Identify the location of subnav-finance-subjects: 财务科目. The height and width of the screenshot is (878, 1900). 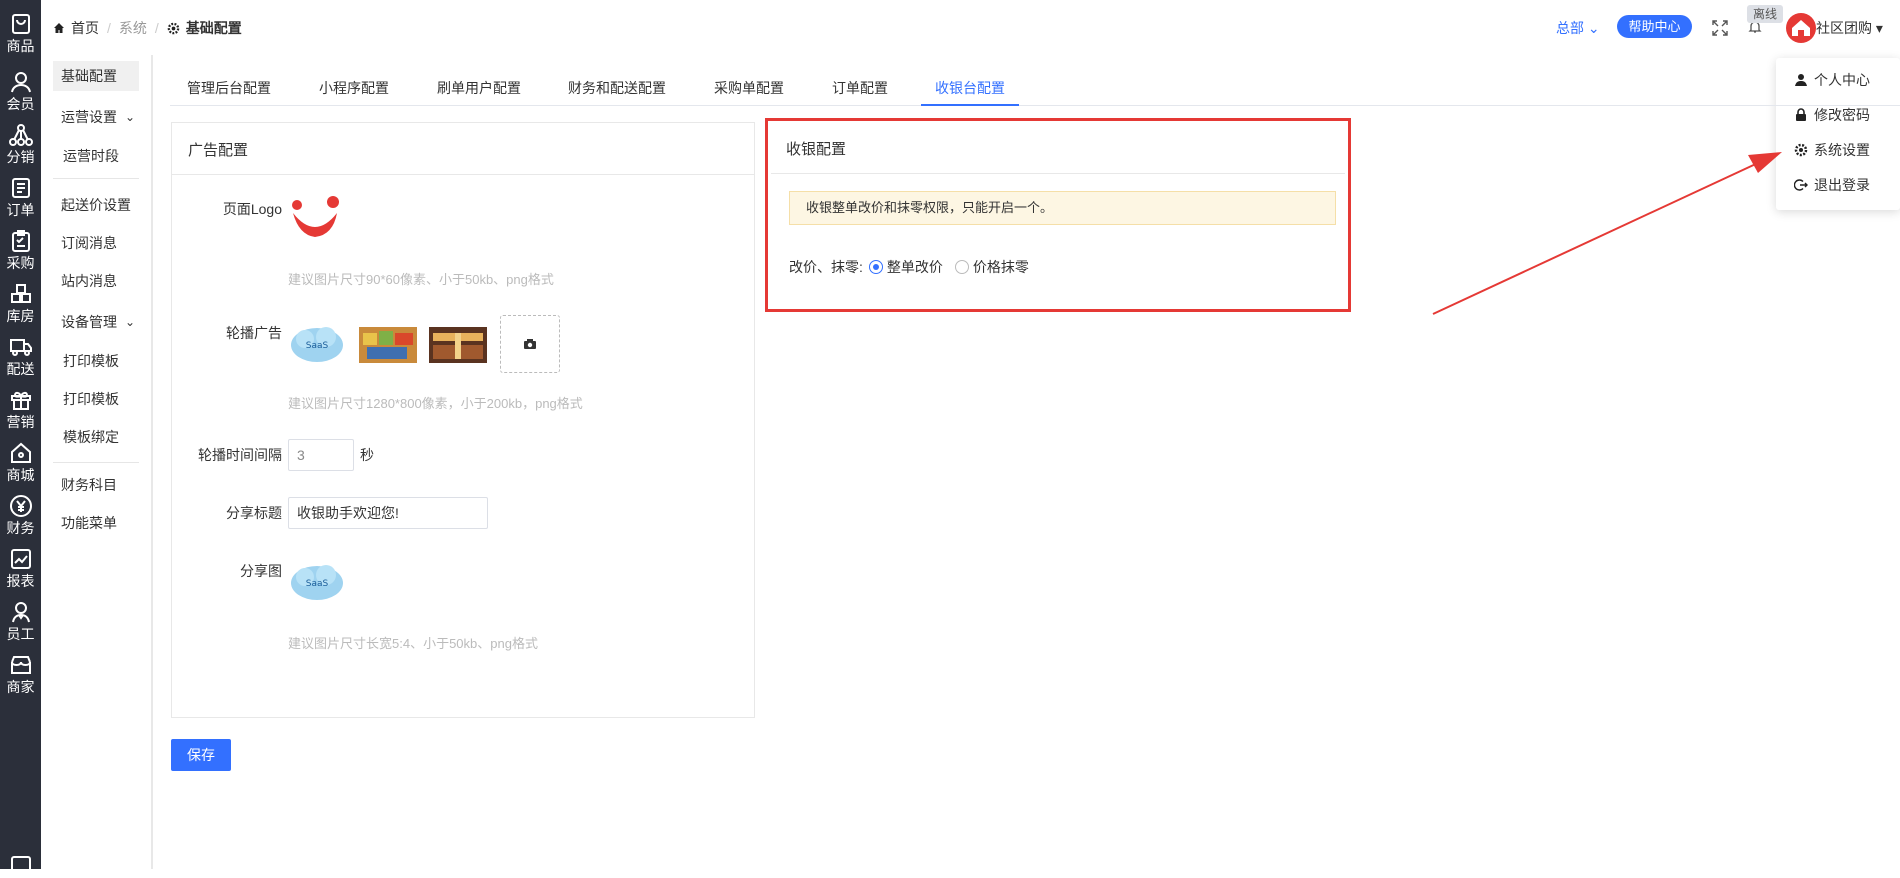
(96, 485).